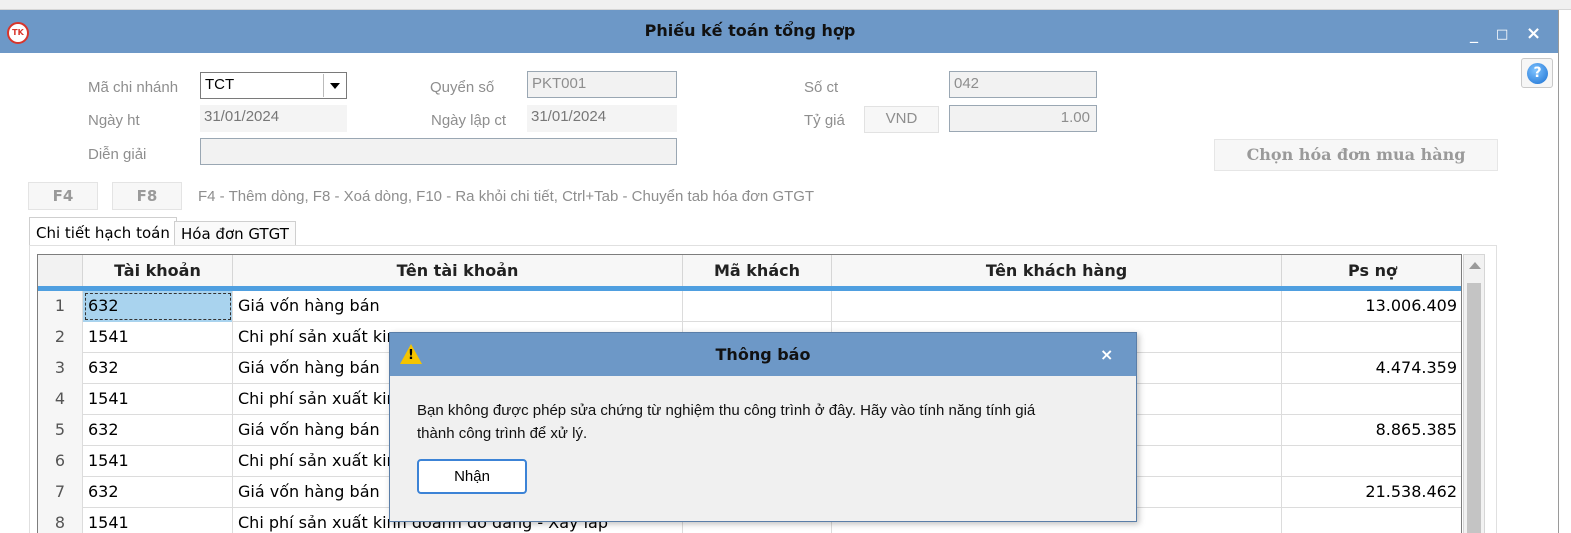 This screenshot has height=533, width=1571. What do you see at coordinates (1474, 408) in the screenshot?
I see `scrollbar-thumb` at bounding box center [1474, 408].